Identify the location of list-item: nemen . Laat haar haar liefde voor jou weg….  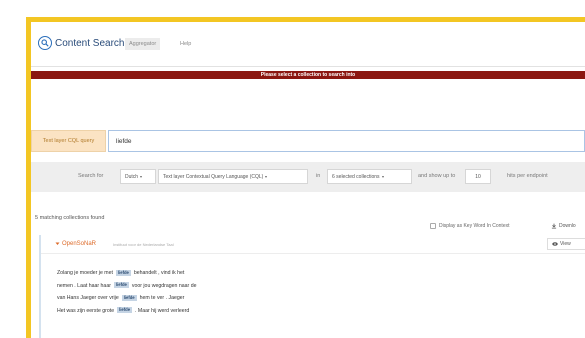
(126, 286).